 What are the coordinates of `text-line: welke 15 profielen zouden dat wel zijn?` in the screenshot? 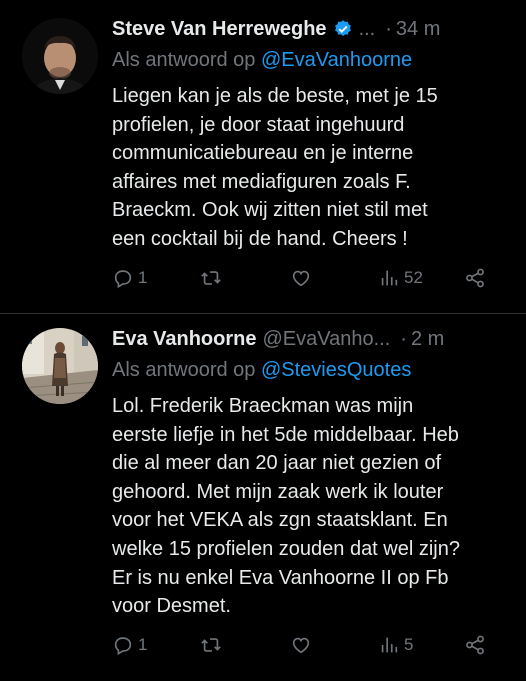 It's located at (286, 548).